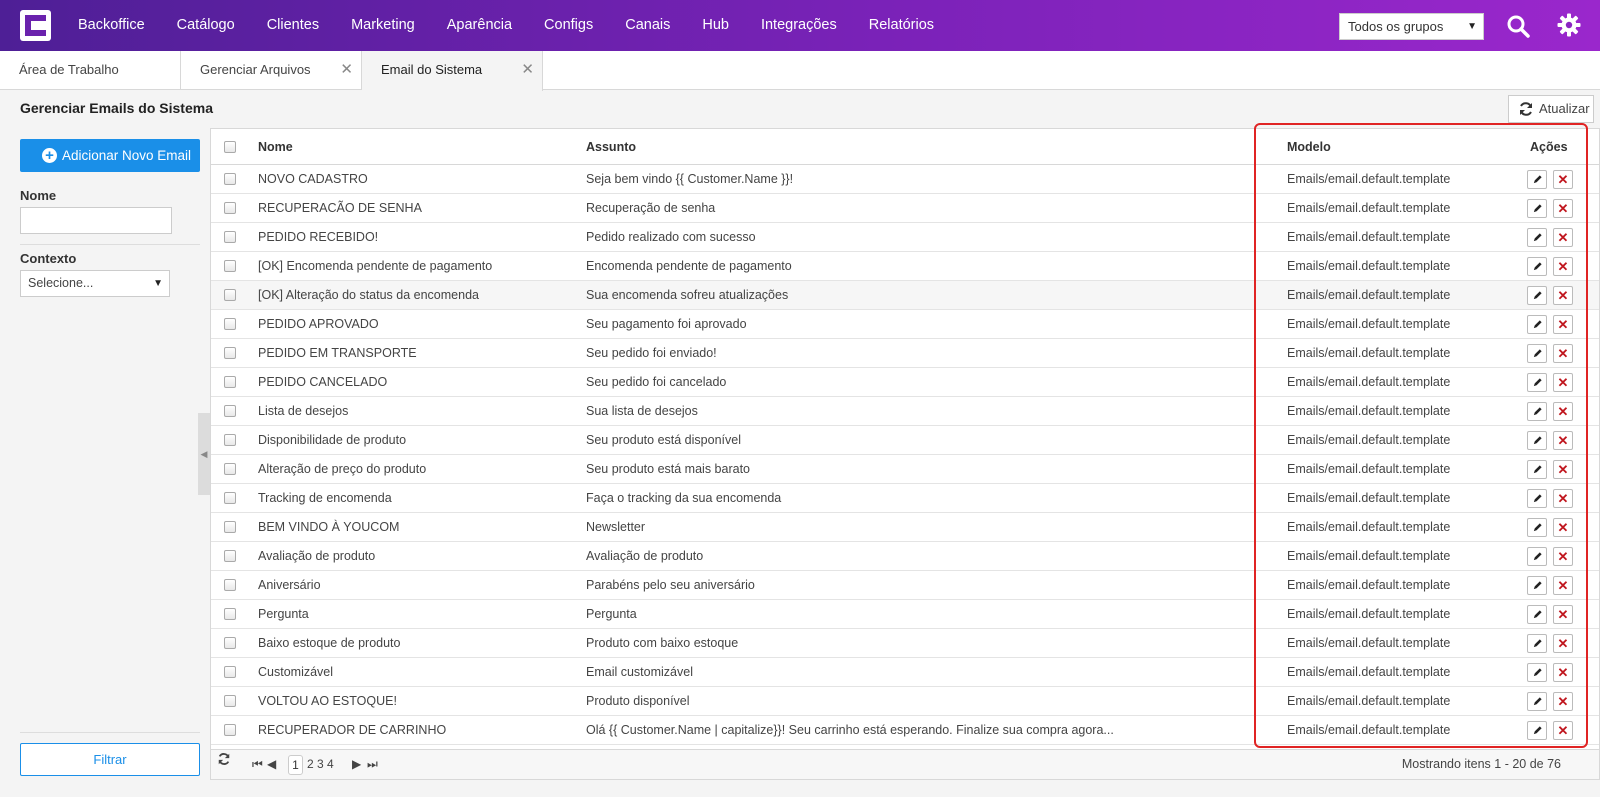 The image size is (1600, 797). I want to click on tab-gerenciar-arquivos: Gerenciar Arquivos ✕, so click(271, 70).